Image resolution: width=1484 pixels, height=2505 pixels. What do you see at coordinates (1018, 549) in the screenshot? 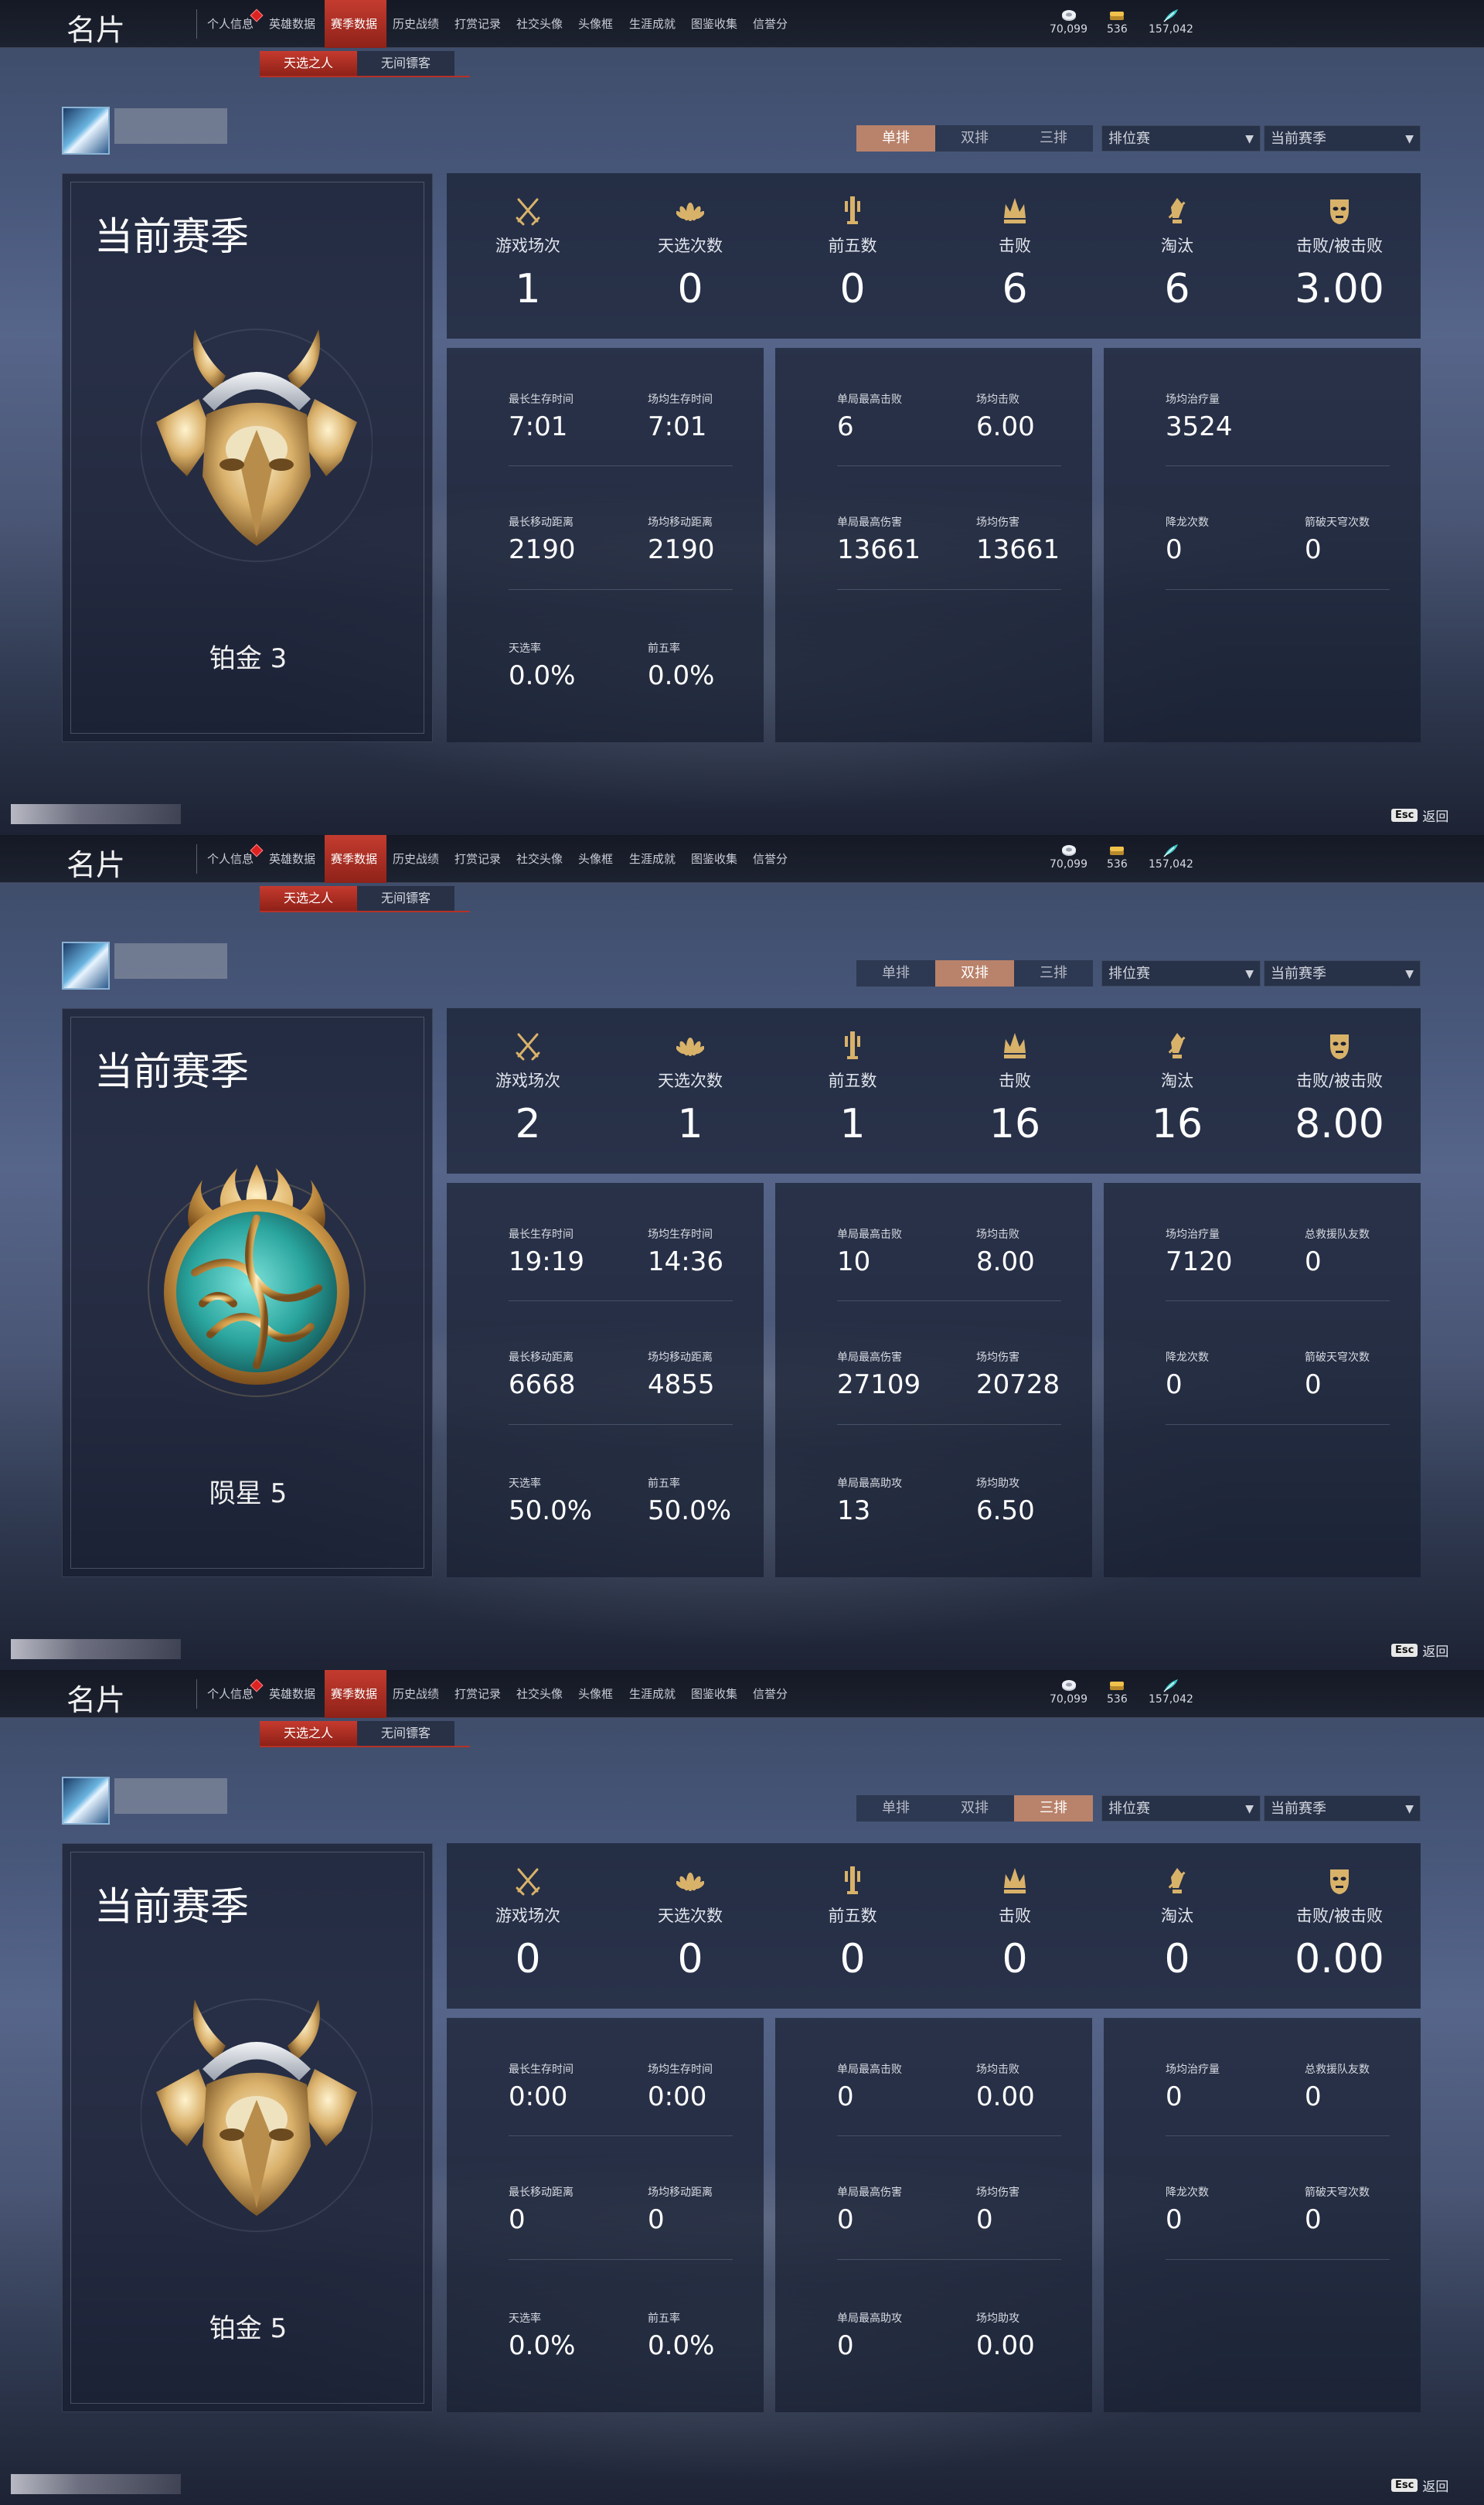
I see `metric-value: 13661` at bounding box center [1018, 549].